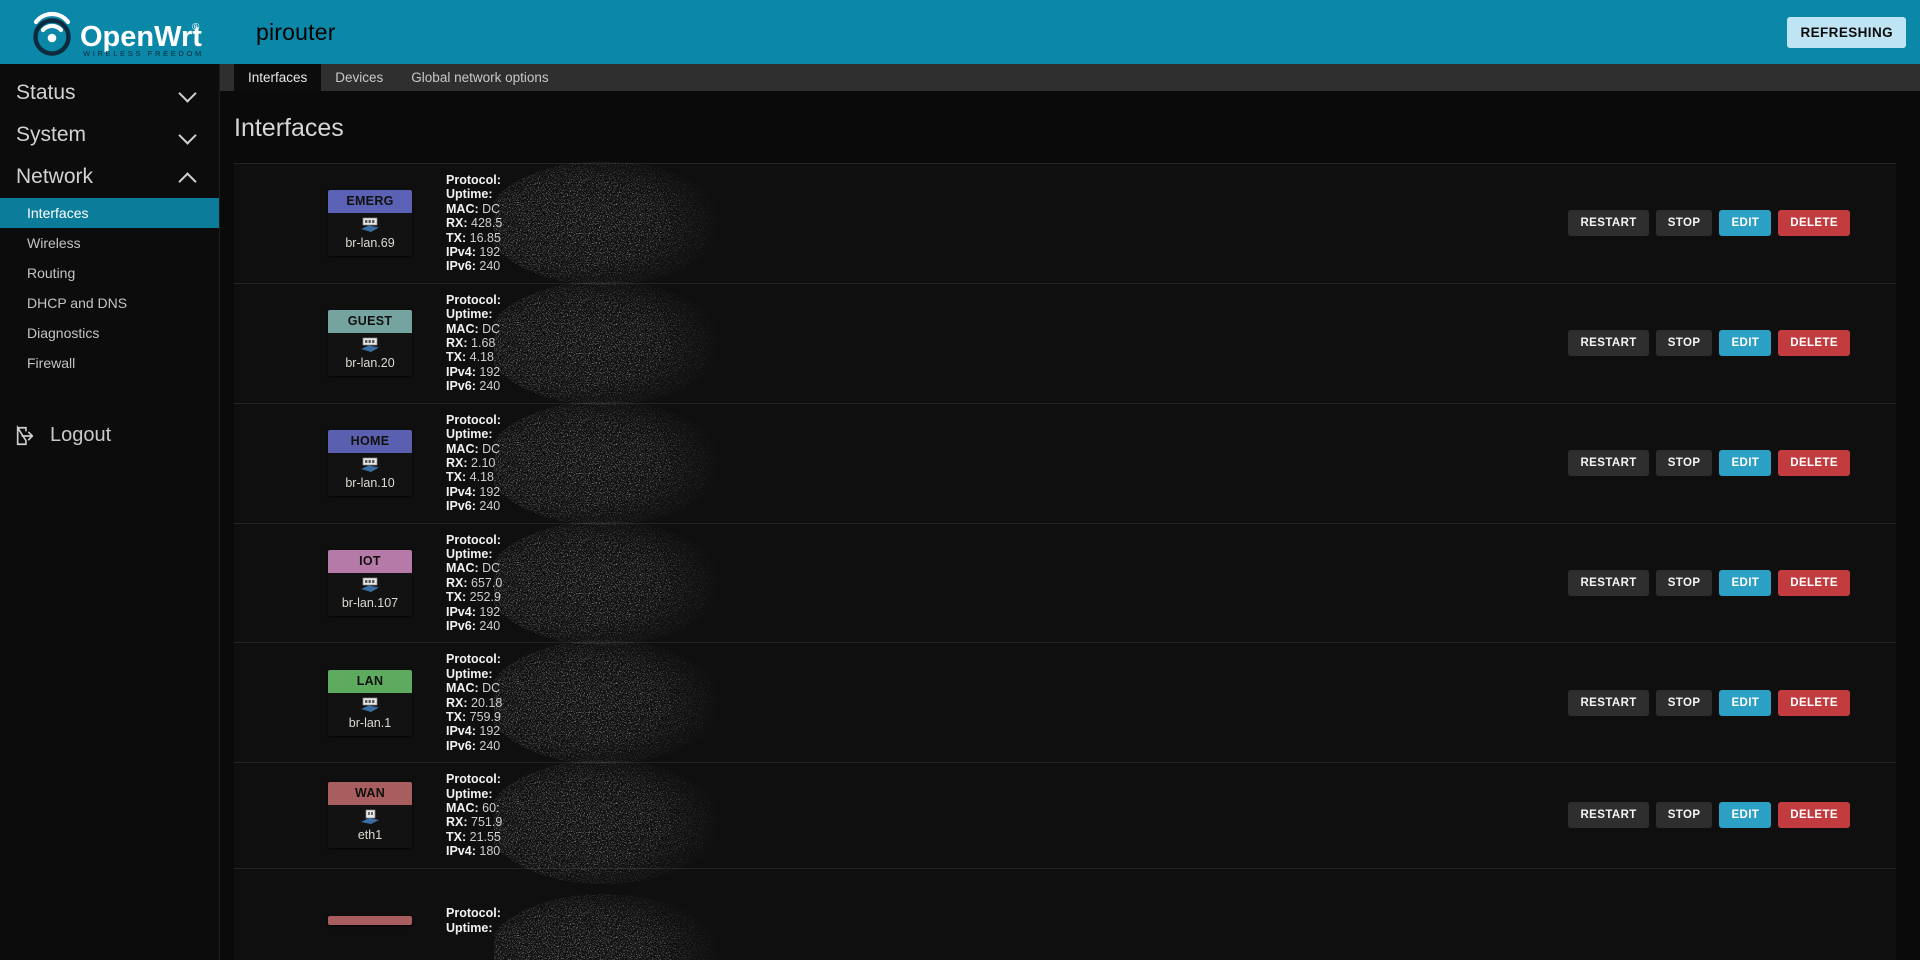 The width and height of the screenshot is (1920, 960). Describe the element at coordinates (46, 92) in the screenshot. I see `sidebar-group-status-label: Status` at that location.